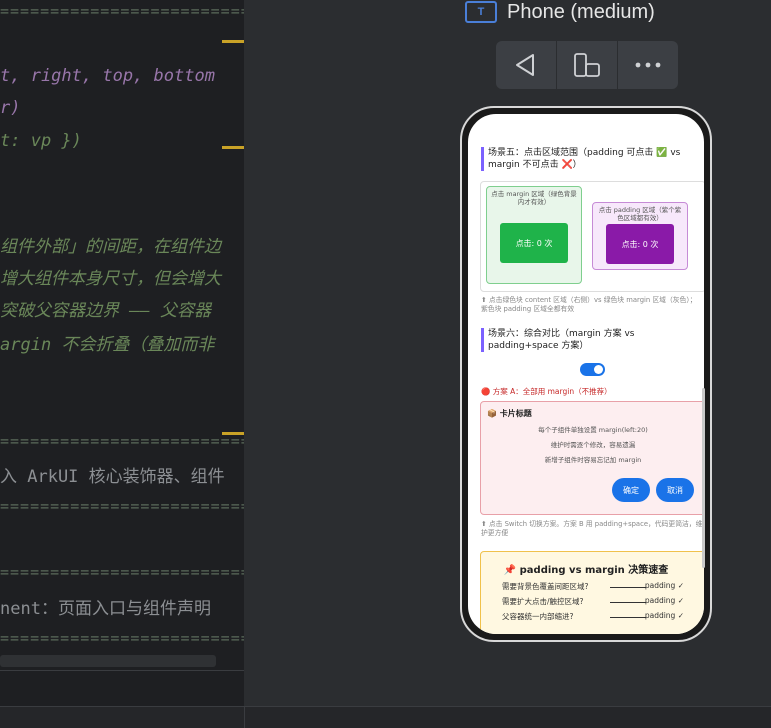 Image resolution: width=771 pixels, height=728 pixels. Describe the element at coordinates (703, 478) in the screenshot. I see `phone-scrollbar` at that location.